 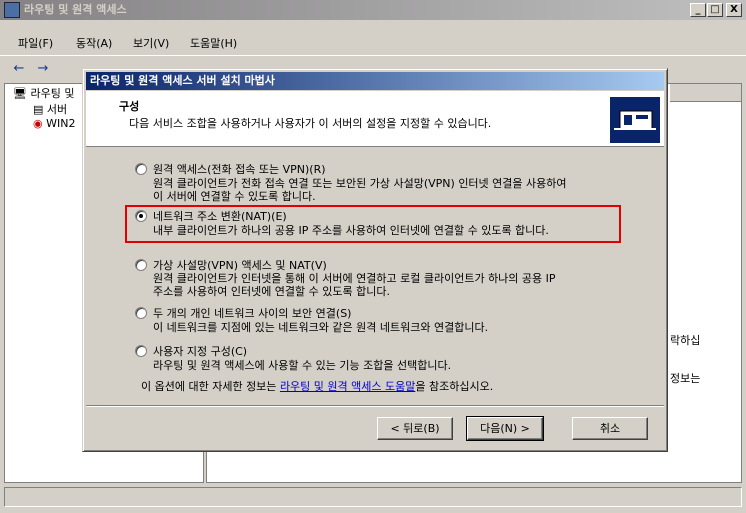 What do you see at coordinates (54, 123) in the screenshot?
I see `tree-item-win2: ◉ WIN2` at bounding box center [54, 123].